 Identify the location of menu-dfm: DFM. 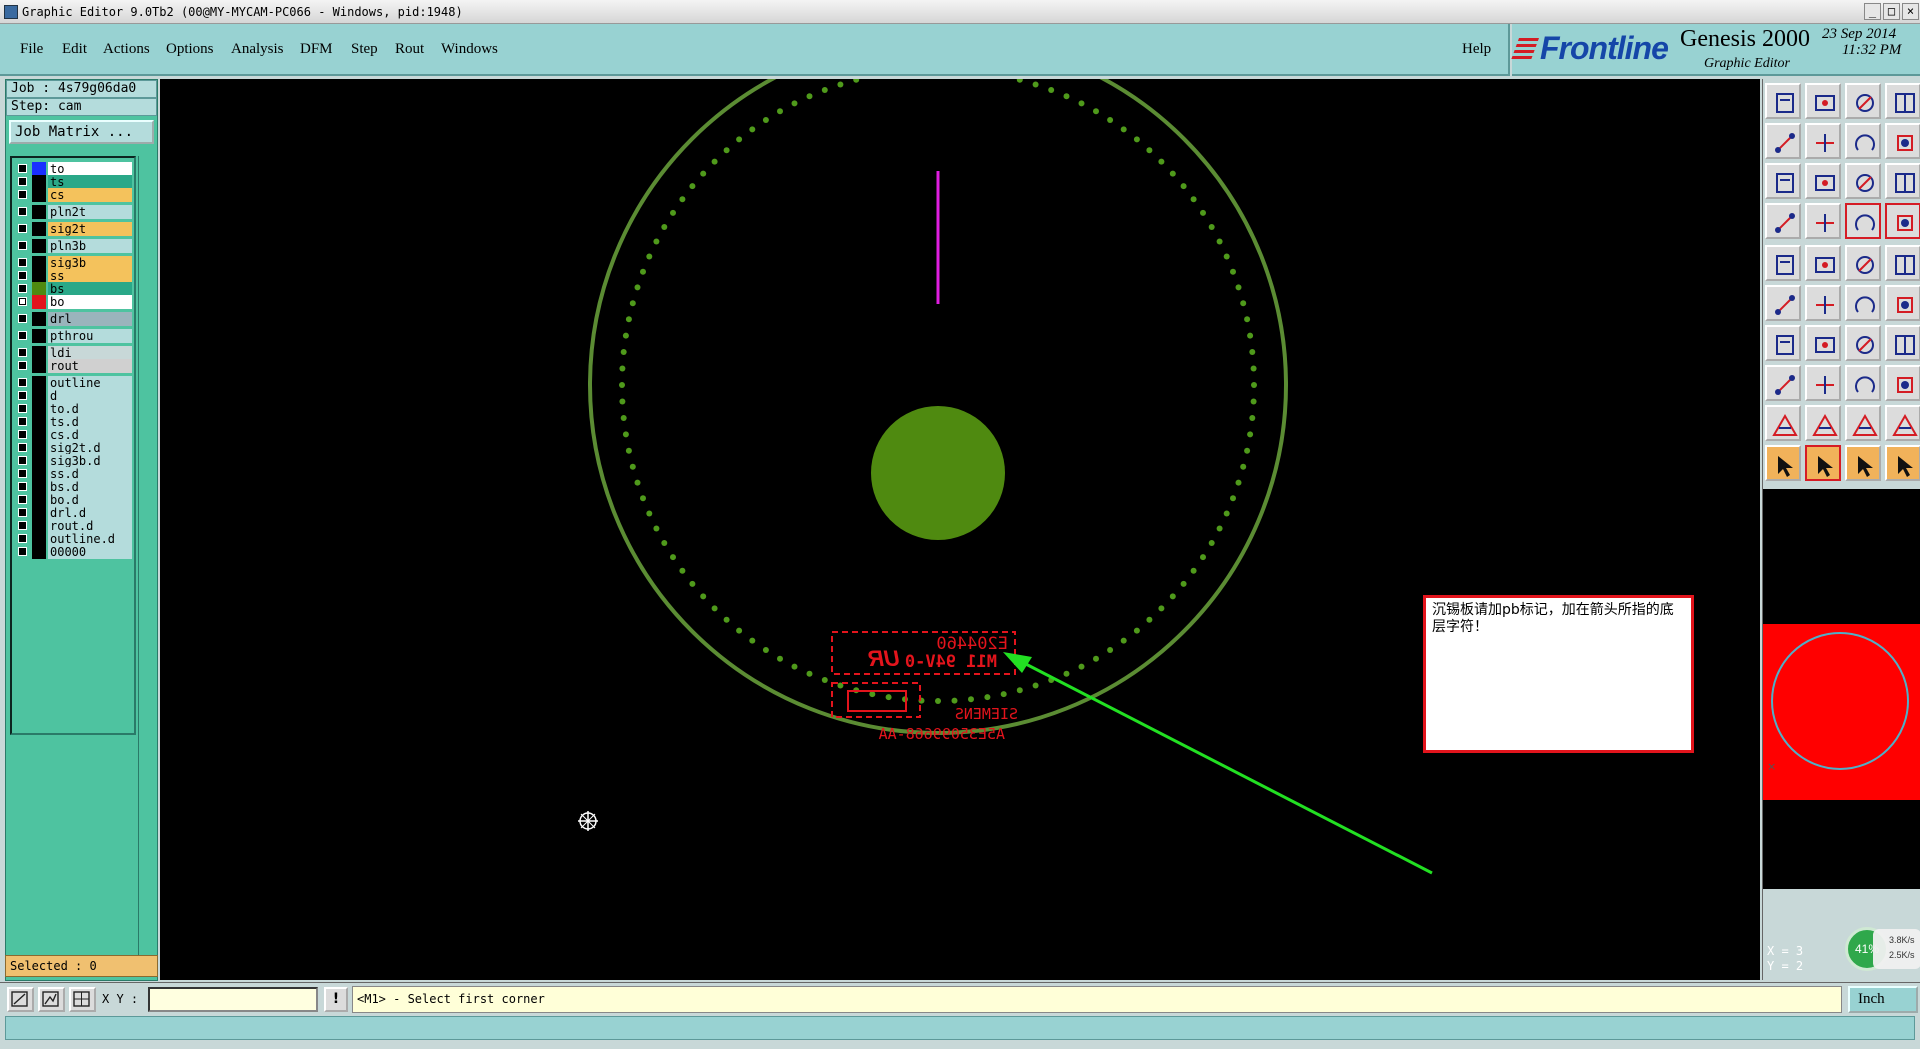
(316, 49).